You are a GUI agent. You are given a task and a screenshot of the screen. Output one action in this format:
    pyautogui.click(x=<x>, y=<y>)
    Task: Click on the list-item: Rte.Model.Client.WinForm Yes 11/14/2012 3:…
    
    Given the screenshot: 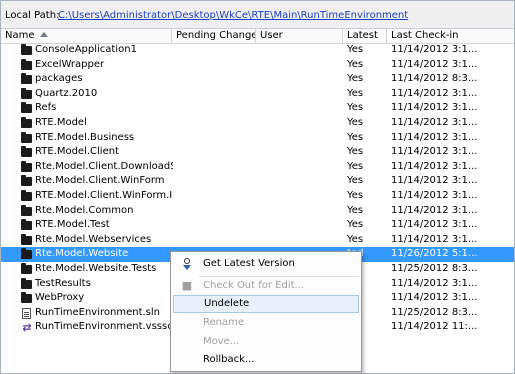 What is the action you would take?
    pyautogui.click(x=257, y=181)
    